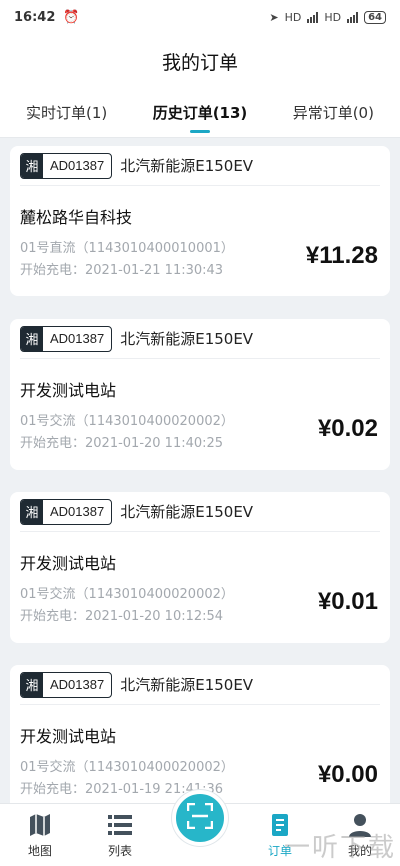 The image size is (400, 866). What do you see at coordinates (341, 255) in the screenshot?
I see `order-amount: ¥11.28` at bounding box center [341, 255].